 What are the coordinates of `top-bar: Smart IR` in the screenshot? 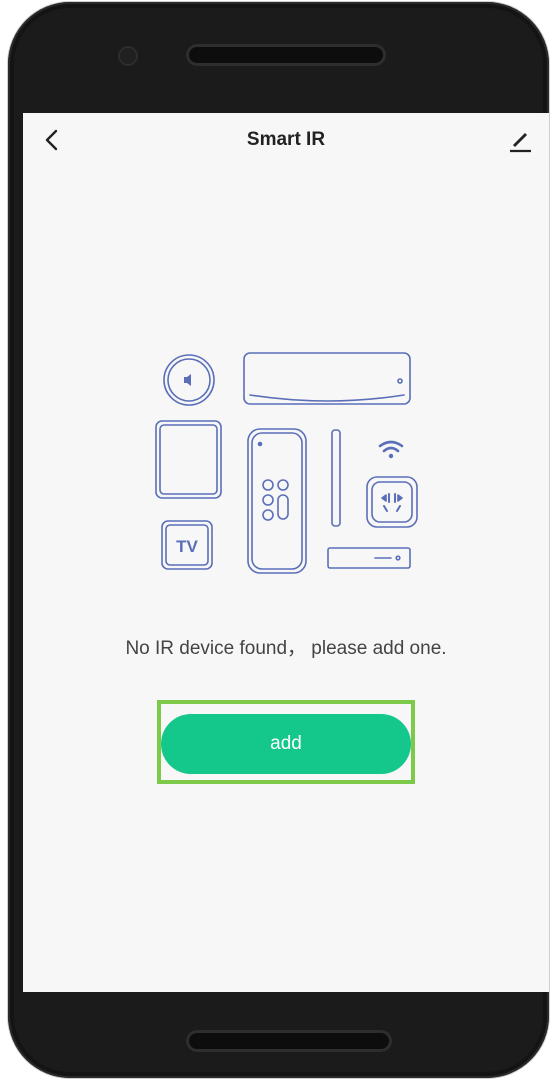 It's located at (286, 141).